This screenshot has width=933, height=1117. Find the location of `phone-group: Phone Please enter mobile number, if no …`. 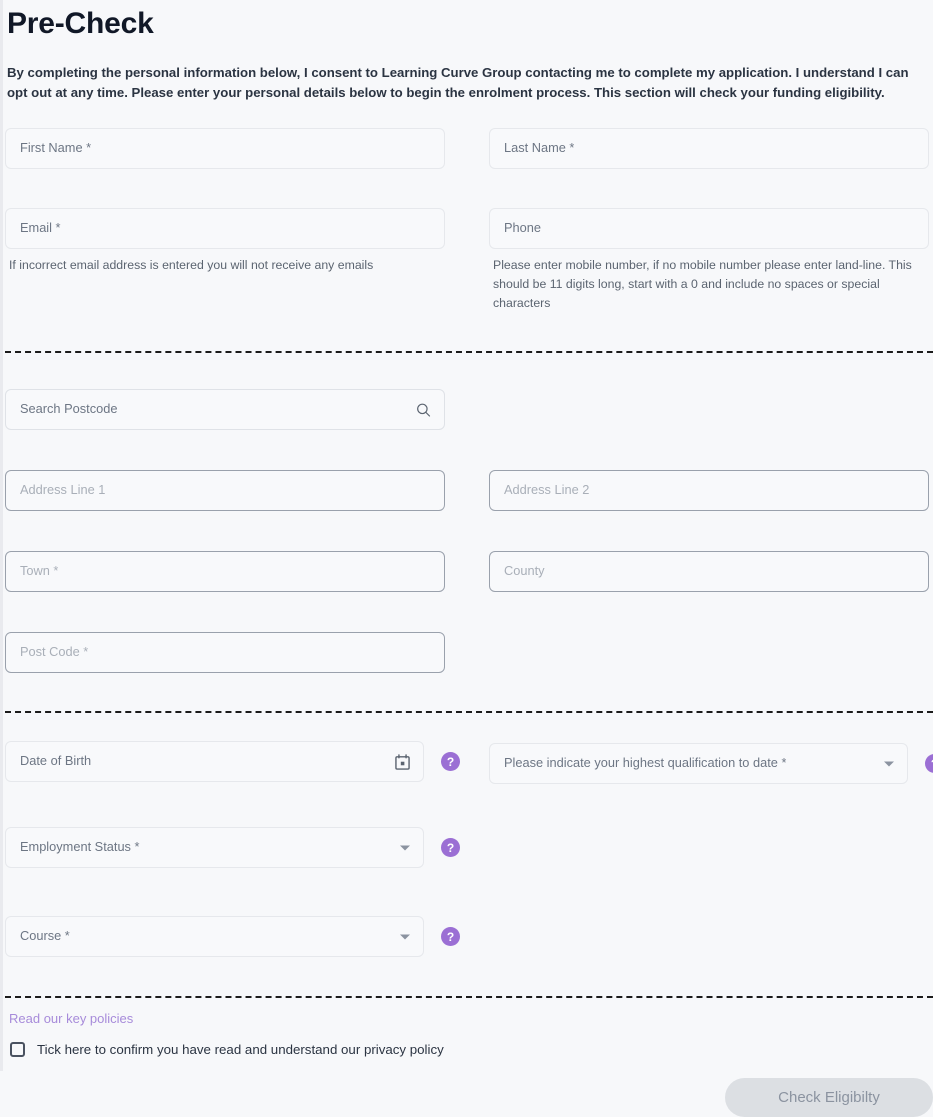

phone-group: Phone Please enter mobile number, if no … is located at coordinates (709, 260).